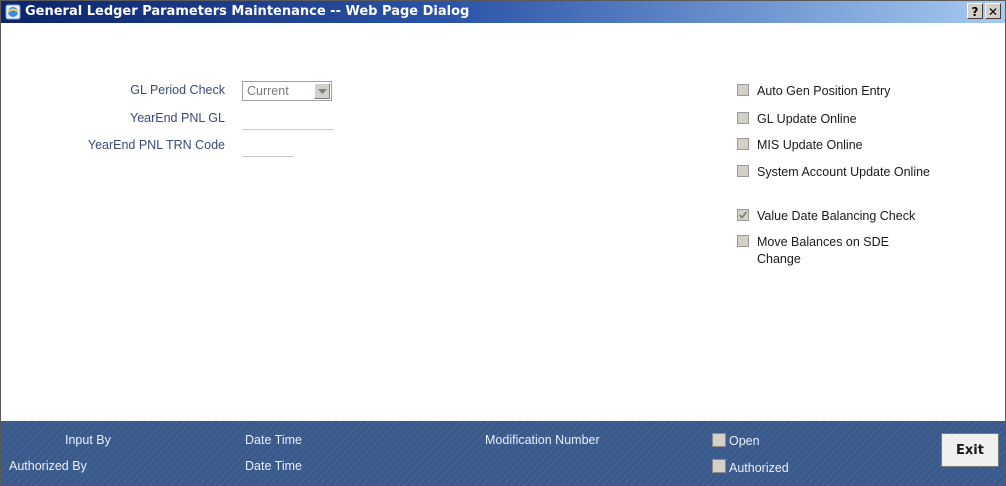 The width and height of the screenshot is (1006, 486). What do you see at coordinates (824, 91) in the screenshot?
I see `option-label: Auto Gen Position Entry` at bounding box center [824, 91].